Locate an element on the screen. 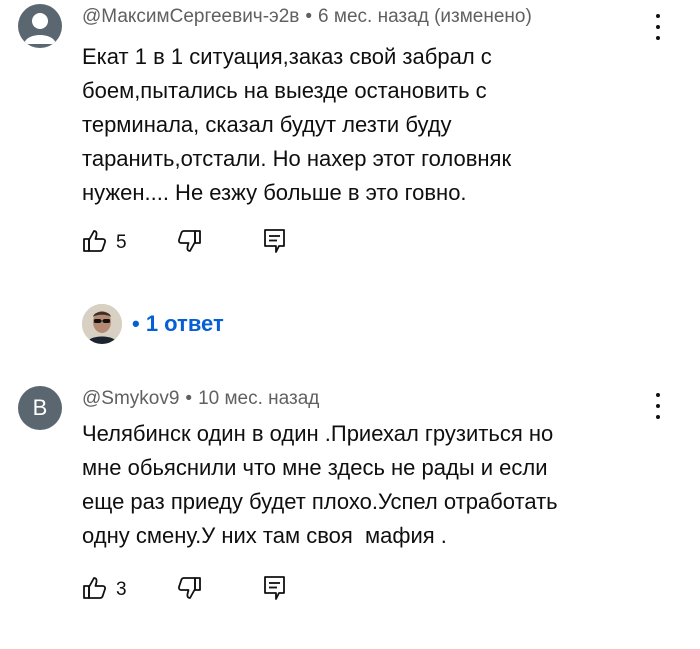 This screenshot has width=700, height=649. author-avatar is located at coordinates (40, 26).